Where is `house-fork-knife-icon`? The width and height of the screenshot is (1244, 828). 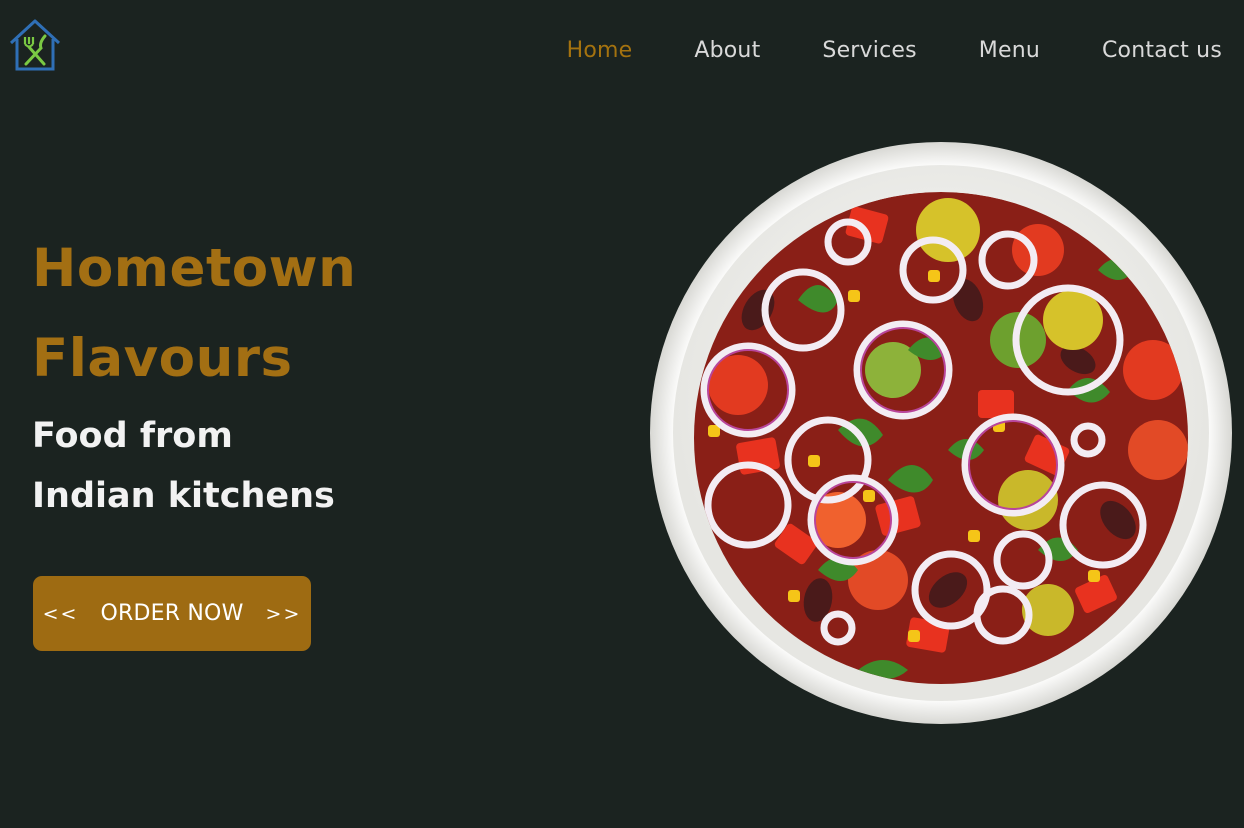
house-fork-knife-icon is located at coordinates (35, 45).